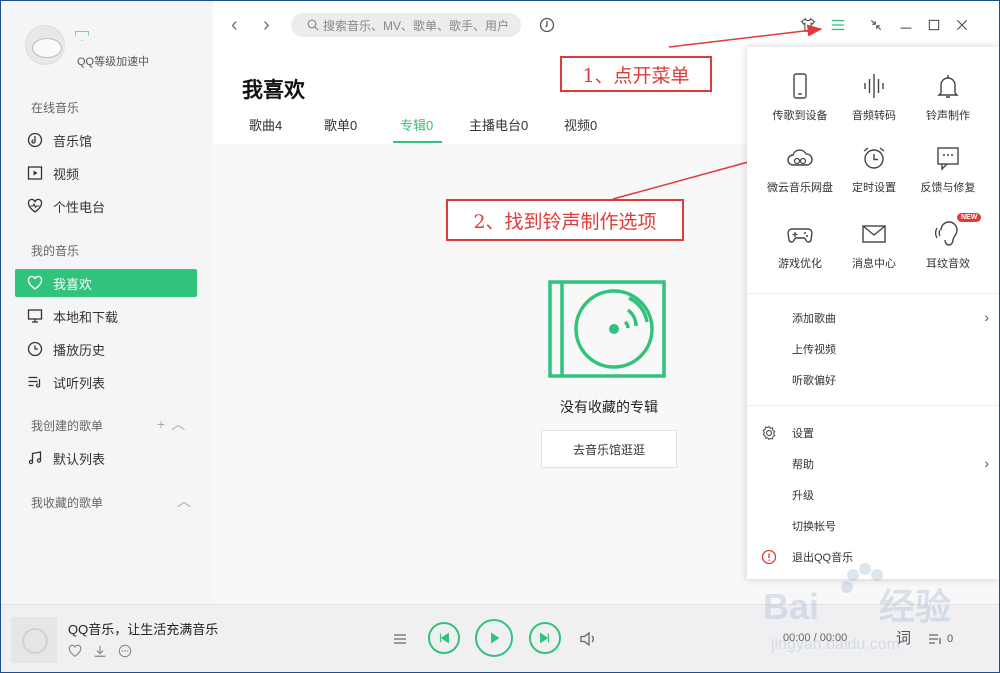 The height and width of the screenshot is (673, 1000). Describe the element at coordinates (75, 651) in the screenshot. I see `like-heart-icon` at that location.